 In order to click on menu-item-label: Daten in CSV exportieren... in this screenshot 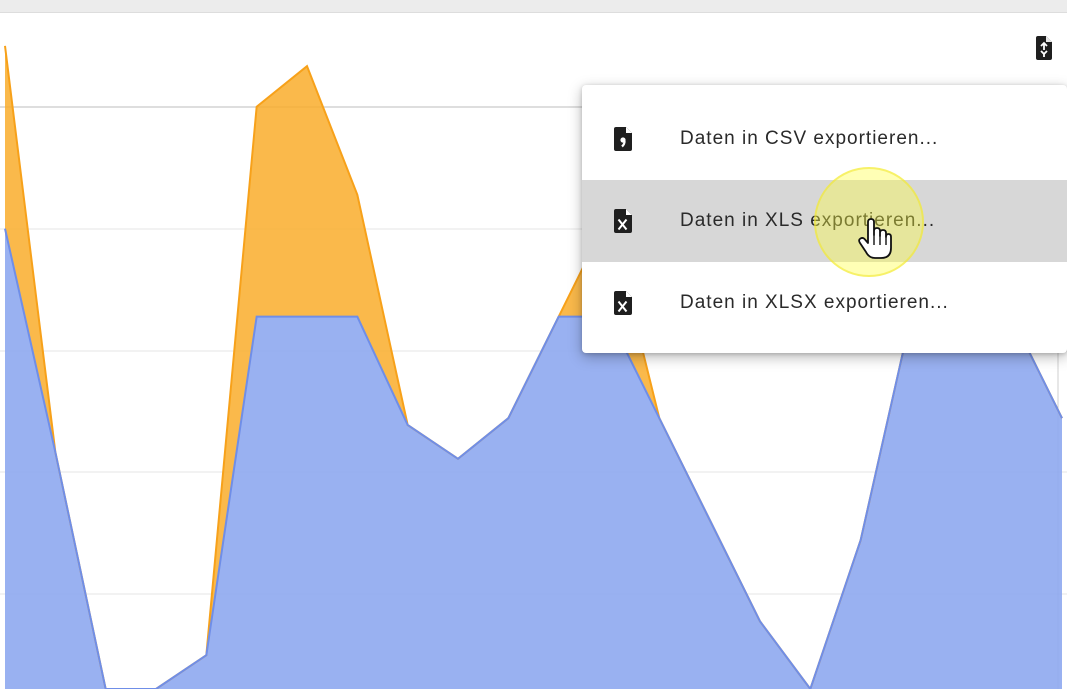, I will do `click(809, 138)`.